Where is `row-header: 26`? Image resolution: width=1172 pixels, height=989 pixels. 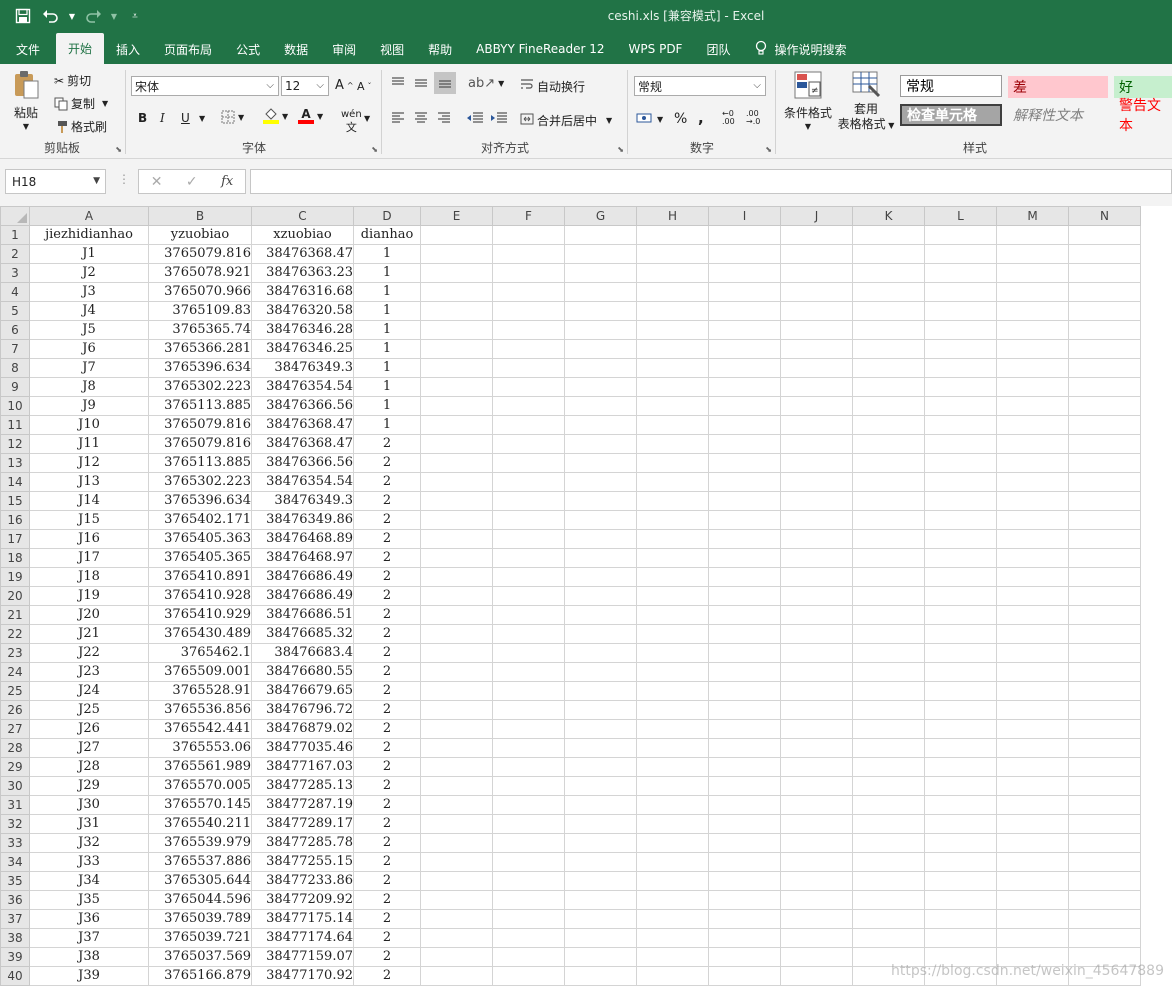
row-header: 26 is located at coordinates (15, 710).